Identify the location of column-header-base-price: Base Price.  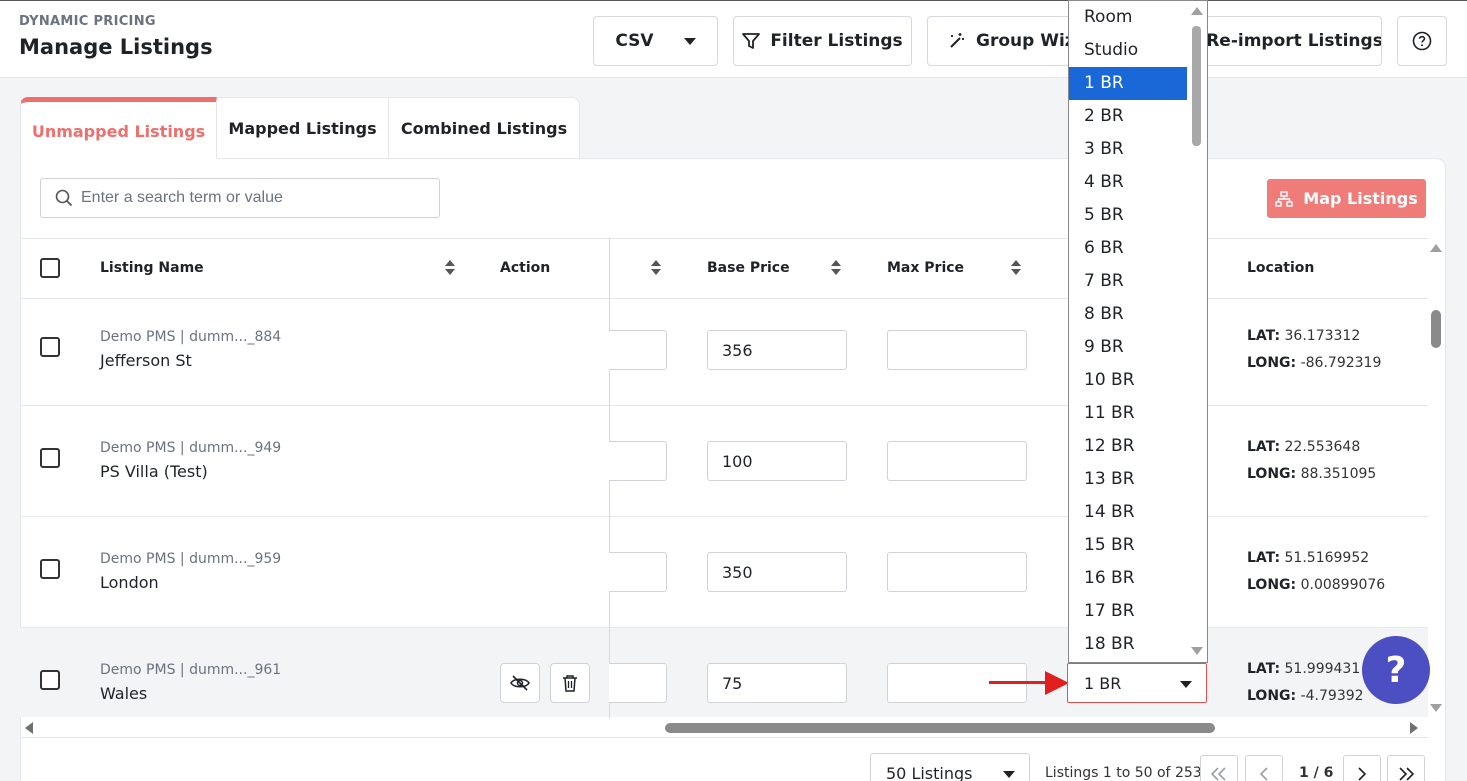
(748, 268).